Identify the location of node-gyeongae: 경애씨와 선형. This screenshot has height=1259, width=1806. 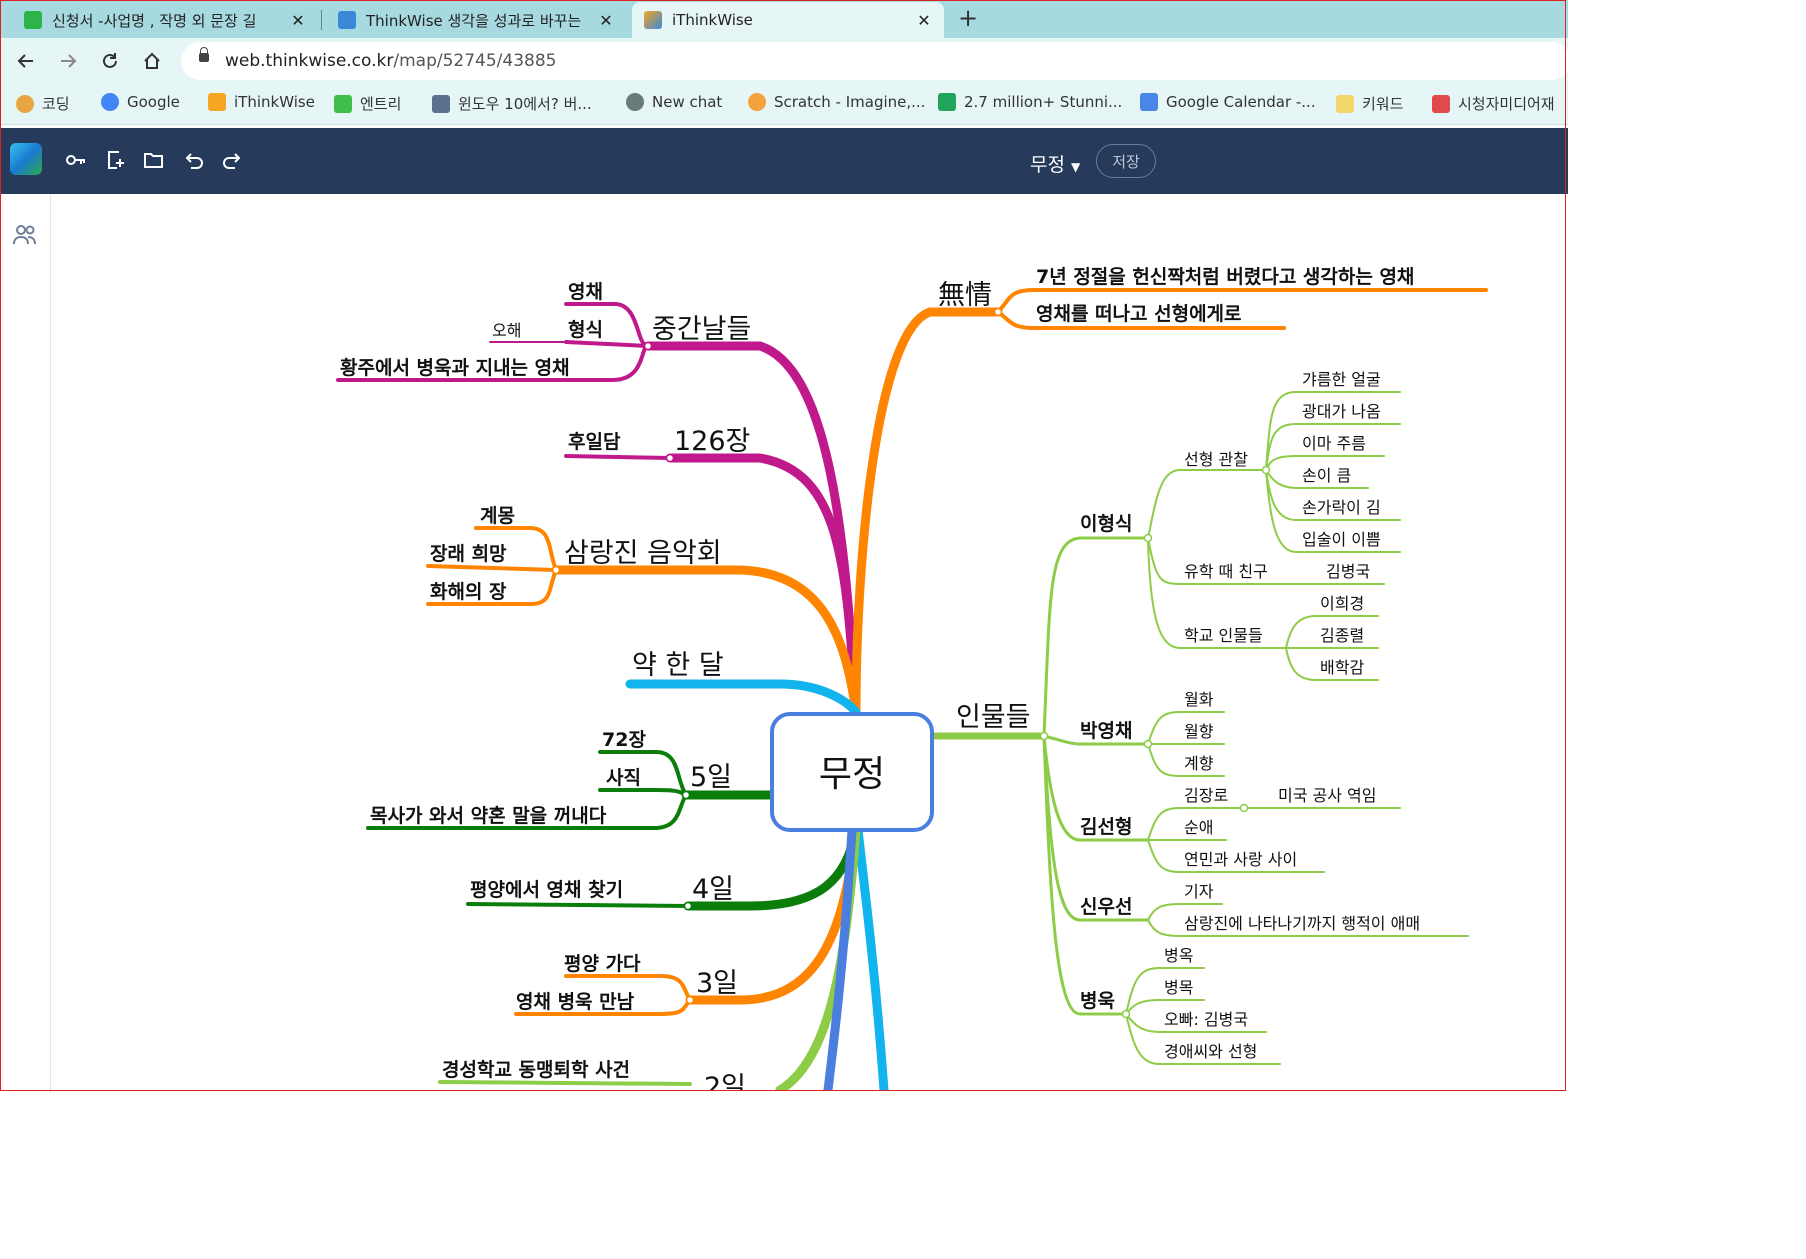
(1210, 1051).